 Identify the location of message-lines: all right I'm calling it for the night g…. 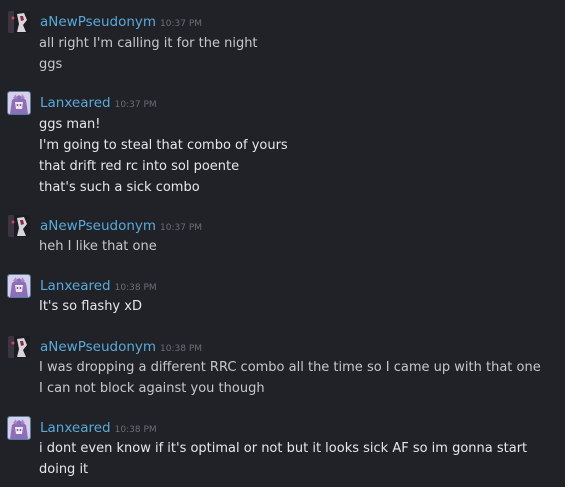
(296, 54).